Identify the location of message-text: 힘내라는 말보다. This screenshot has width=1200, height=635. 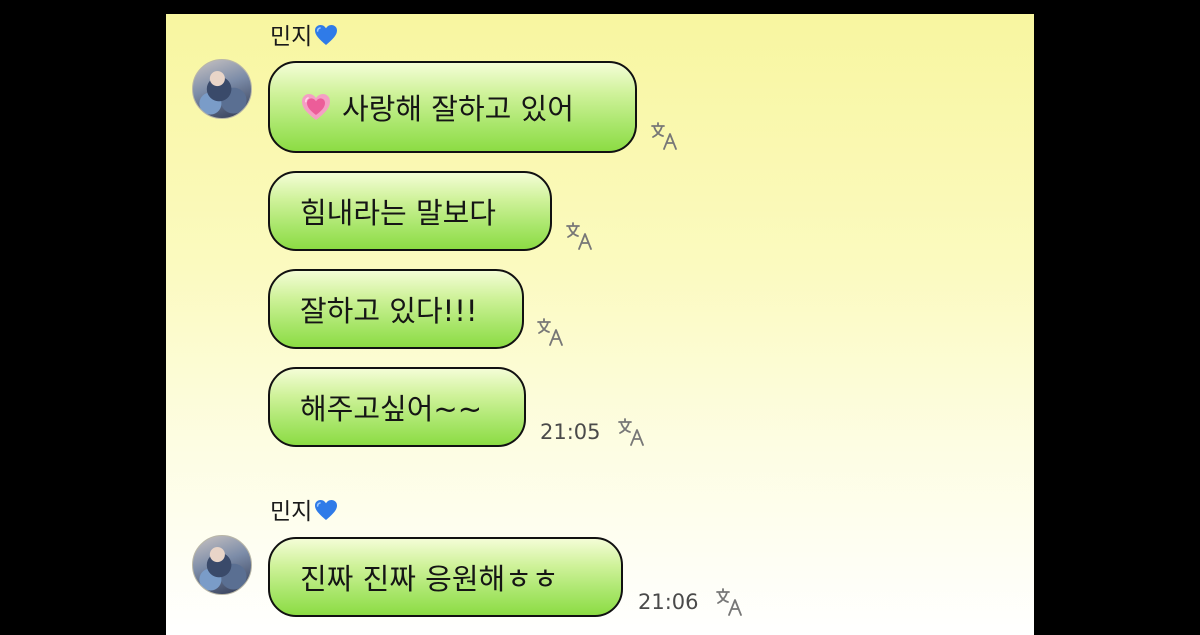
(398, 213).